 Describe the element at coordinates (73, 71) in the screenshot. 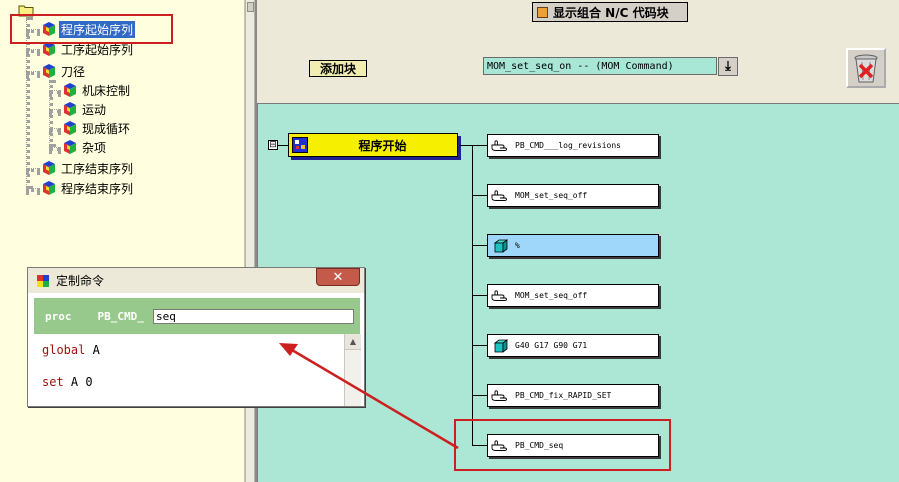

I see `tree-item-label: 刀径` at that location.